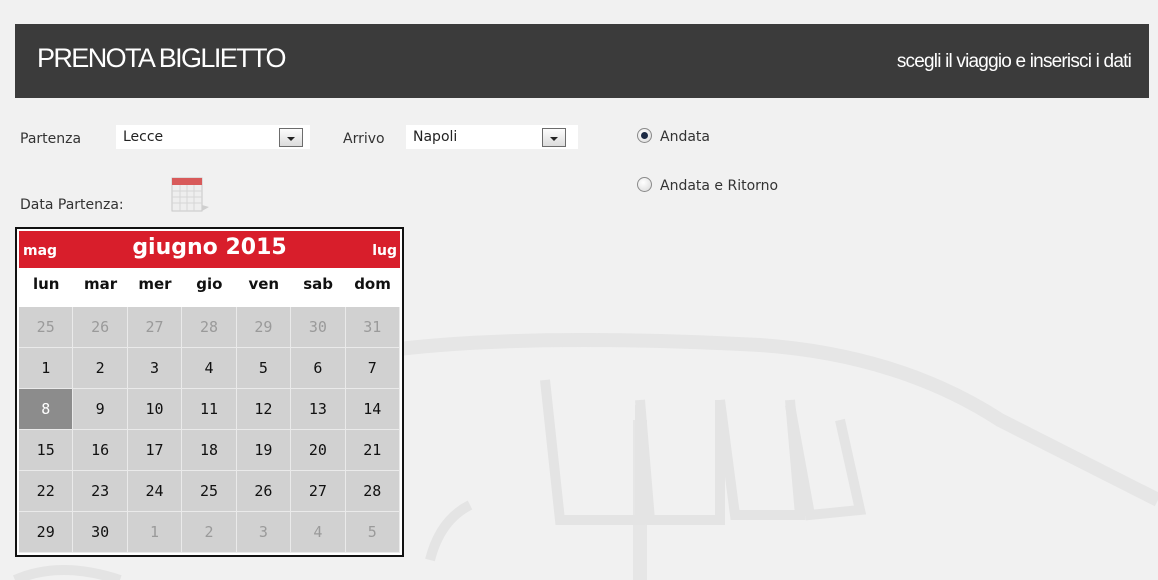 Image resolution: width=1158 pixels, height=580 pixels. What do you see at coordinates (46, 284) in the screenshot?
I see `weekday-label: lun` at bounding box center [46, 284].